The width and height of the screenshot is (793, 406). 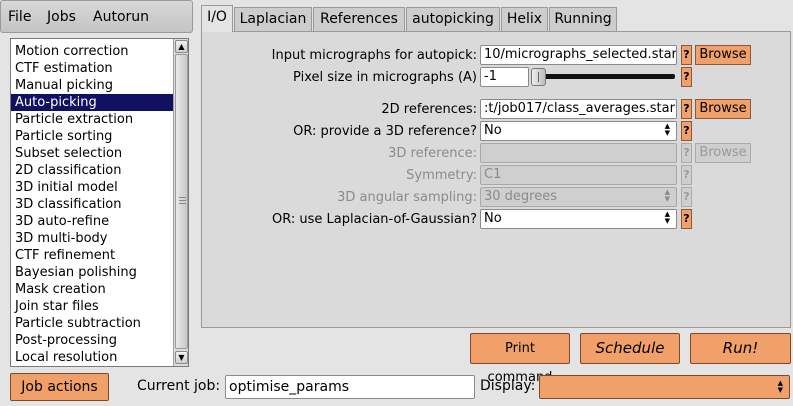 What do you see at coordinates (92, 306) in the screenshot?
I see `job-list-item: Join star files` at bounding box center [92, 306].